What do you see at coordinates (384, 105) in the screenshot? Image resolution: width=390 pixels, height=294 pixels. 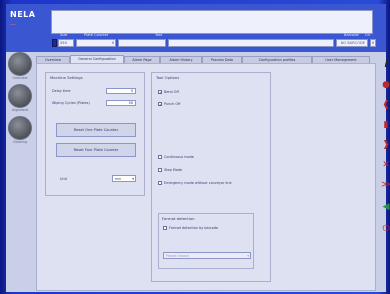 I see `arrow-left-icon: ❰` at bounding box center [384, 105].